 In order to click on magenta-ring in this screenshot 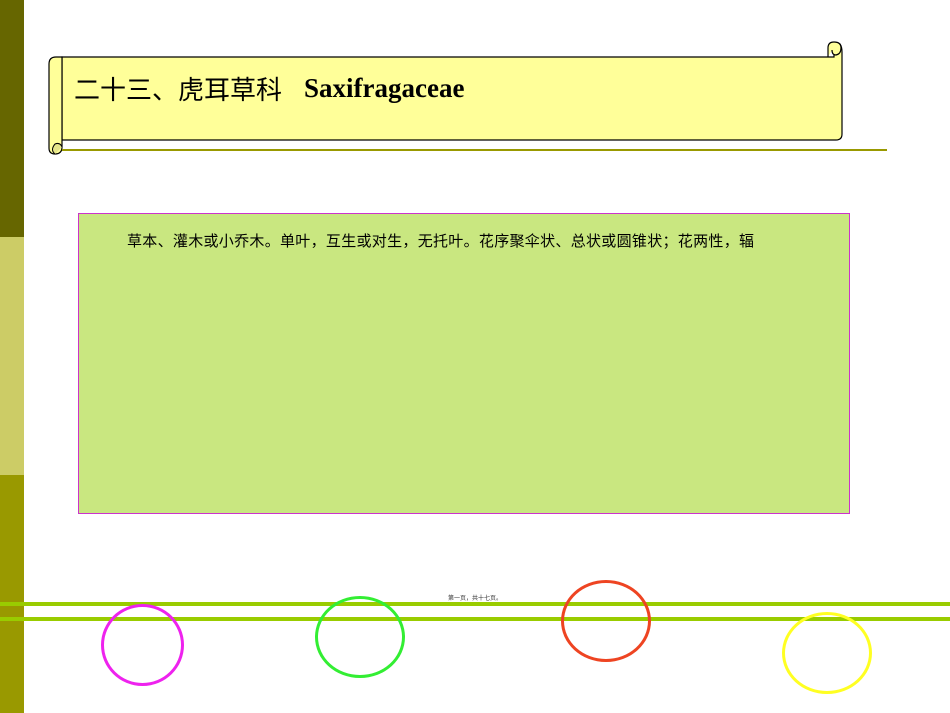, I will do `click(142, 645)`.